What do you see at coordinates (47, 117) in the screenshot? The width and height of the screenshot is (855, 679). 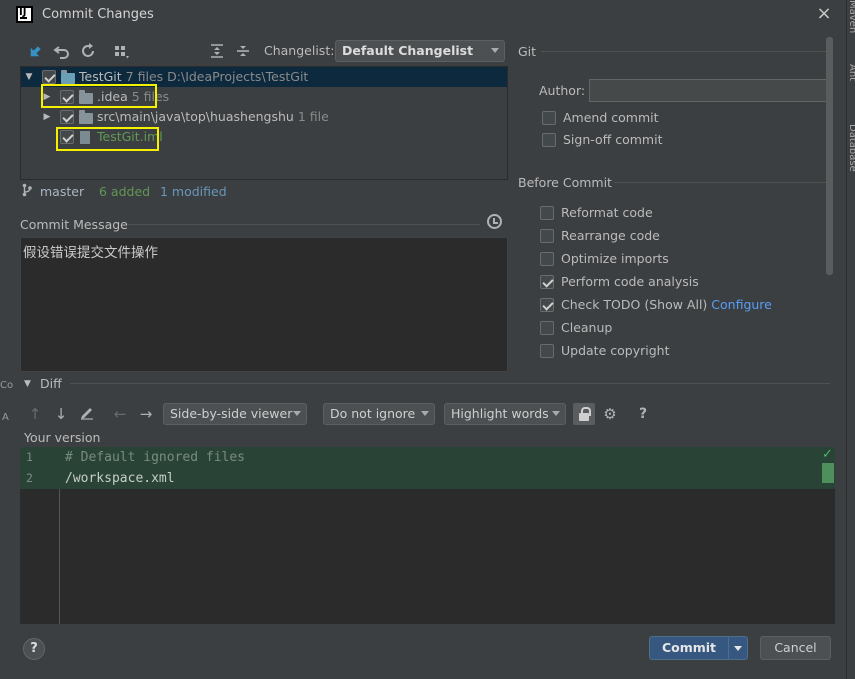 I see `expand-arrow-icon: ▶` at bounding box center [47, 117].